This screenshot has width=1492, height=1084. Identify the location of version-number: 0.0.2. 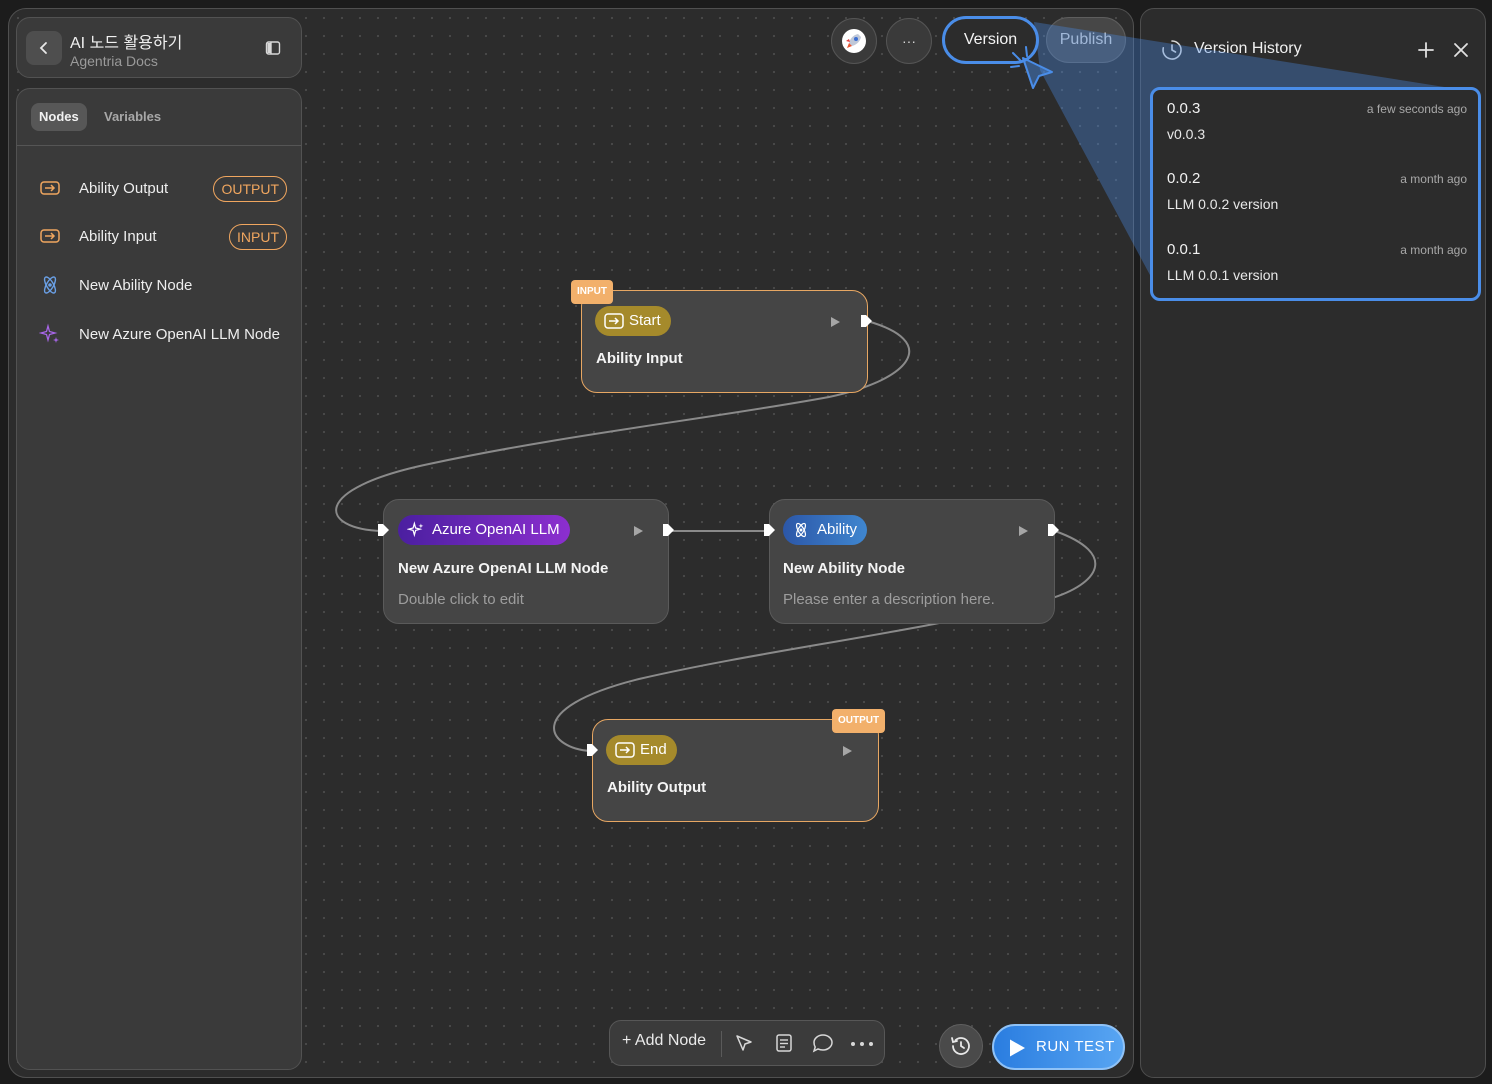
(1184, 178).